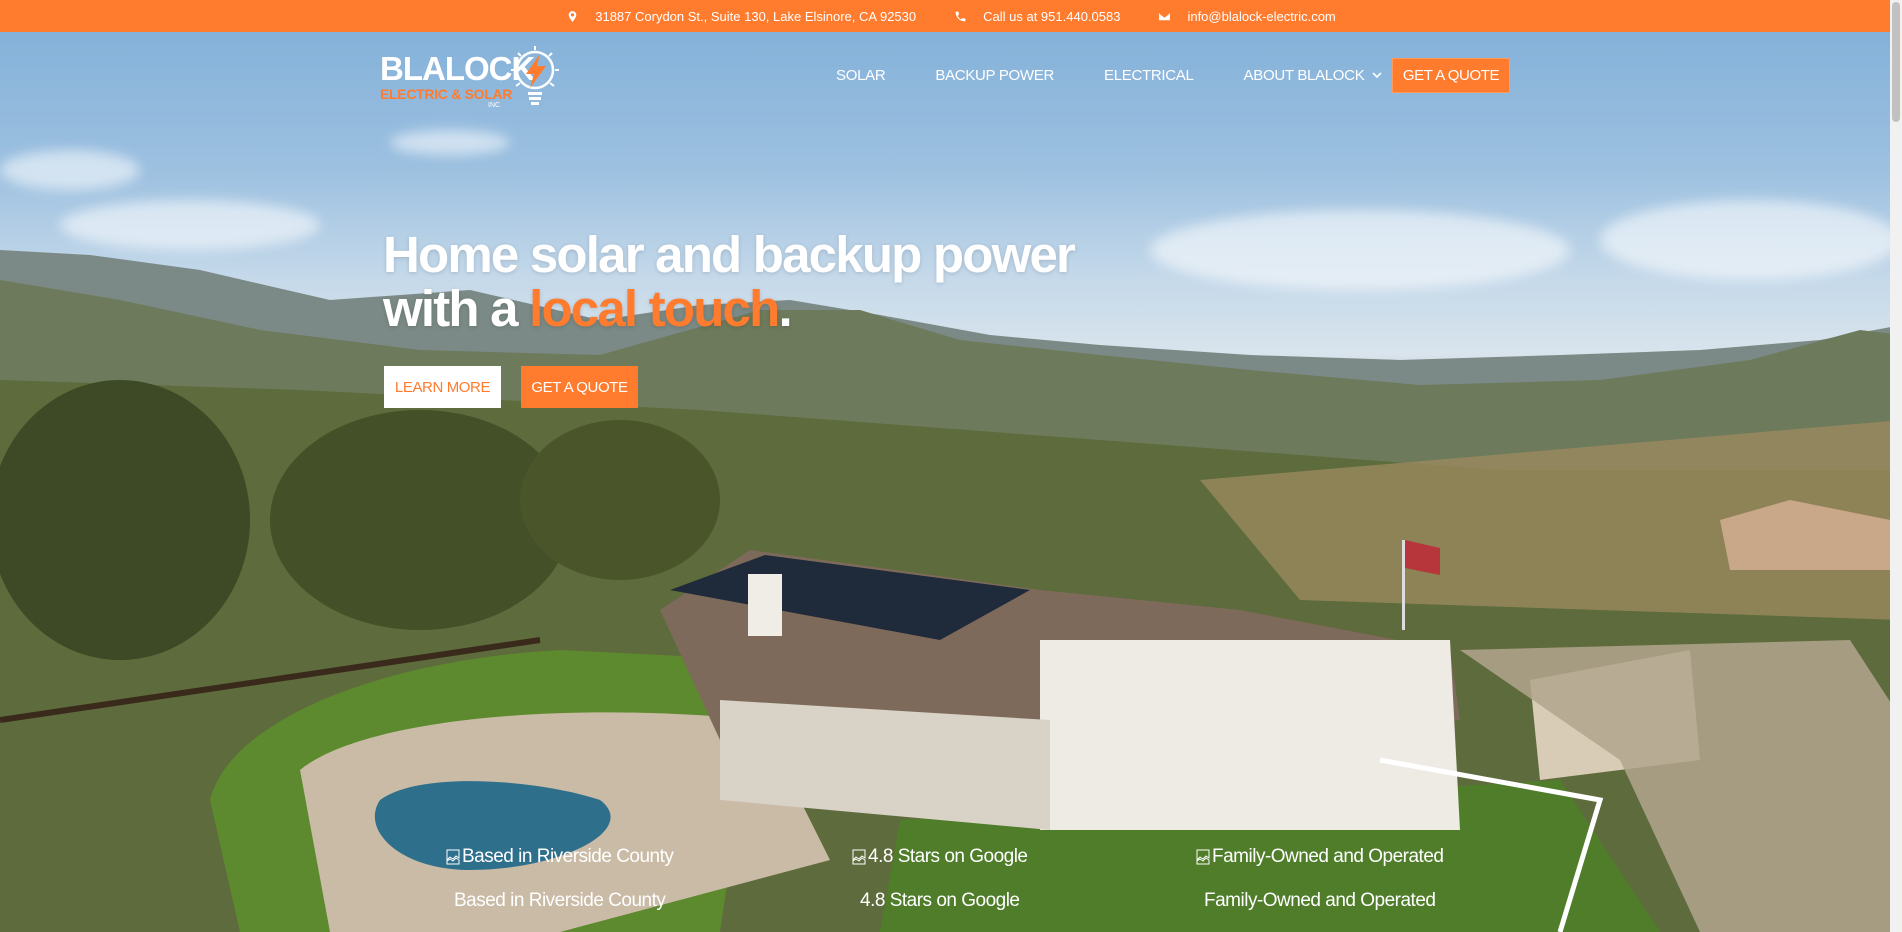 The image size is (1902, 932). Describe the element at coordinates (1896, 466) in the screenshot. I see `page-scrollbar` at that location.